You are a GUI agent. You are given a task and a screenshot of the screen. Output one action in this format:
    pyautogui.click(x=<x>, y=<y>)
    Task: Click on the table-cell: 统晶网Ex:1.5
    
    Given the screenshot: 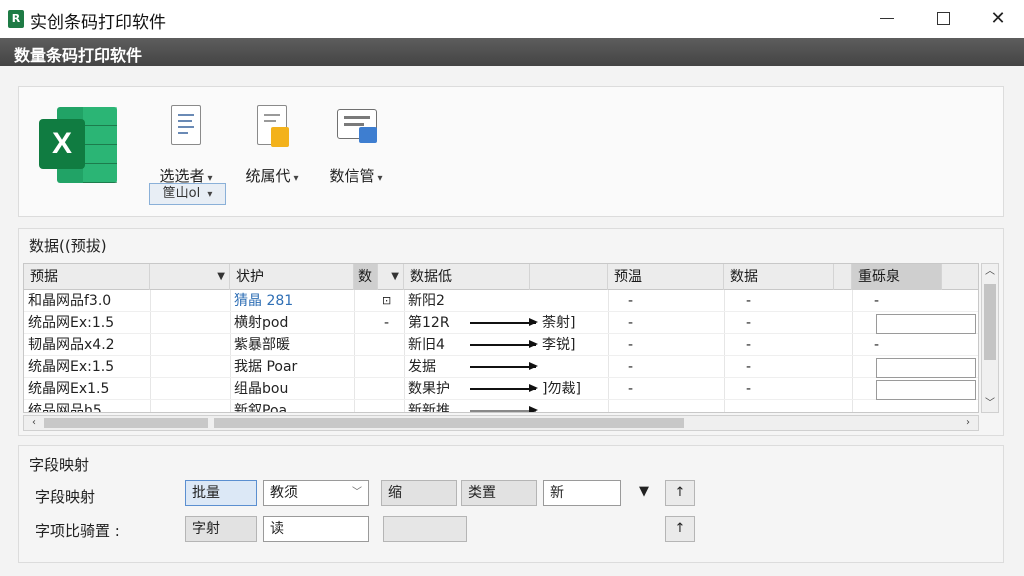 What is the action you would take?
    pyautogui.click(x=71, y=367)
    